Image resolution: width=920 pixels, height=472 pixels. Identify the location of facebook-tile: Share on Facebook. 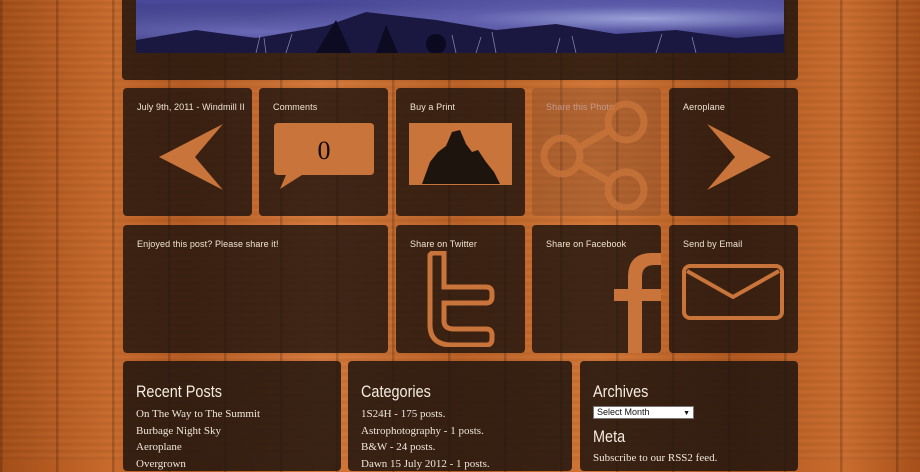
(596, 289).